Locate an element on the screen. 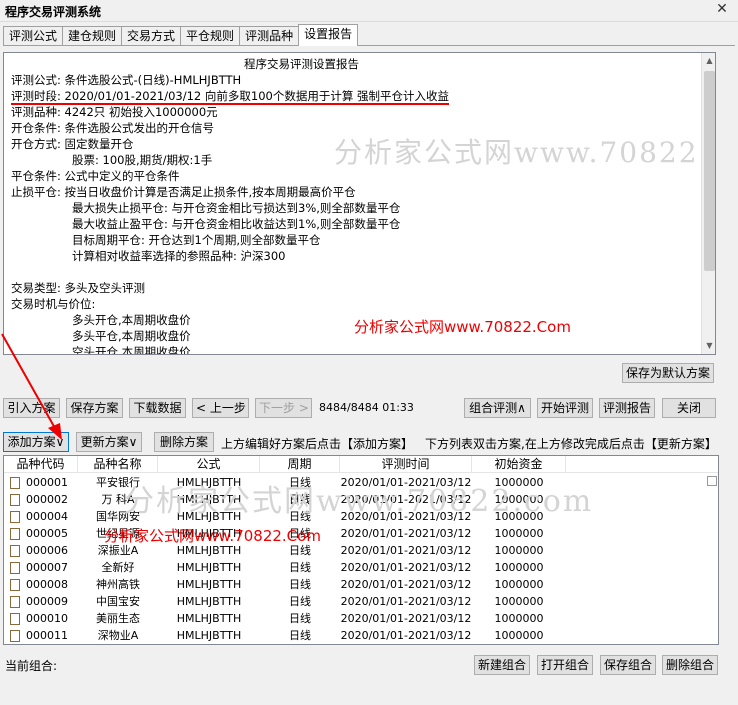  report-scrollbar: ▲ ▼ is located at coordinates (708, 203).